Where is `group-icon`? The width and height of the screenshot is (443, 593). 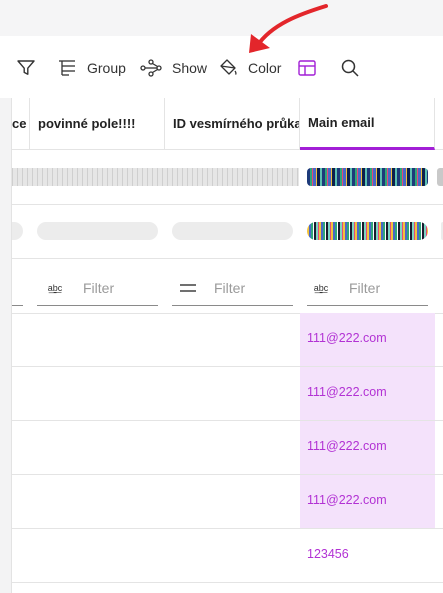 group-icon is located at coordinates (67, 68).